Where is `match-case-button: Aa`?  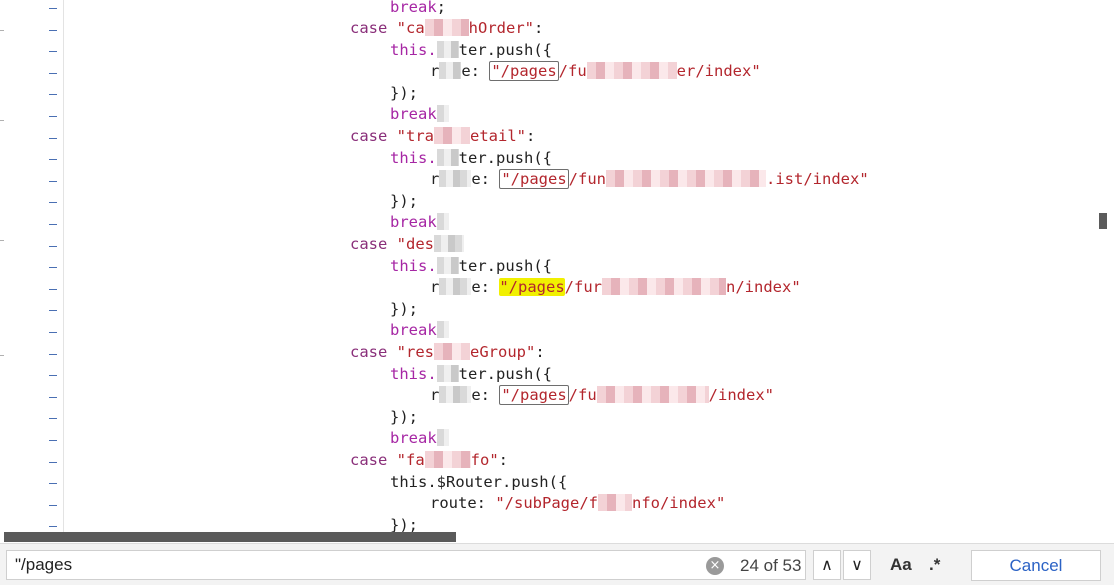 match-case-button: Aa is located at coordinates (901, 565).